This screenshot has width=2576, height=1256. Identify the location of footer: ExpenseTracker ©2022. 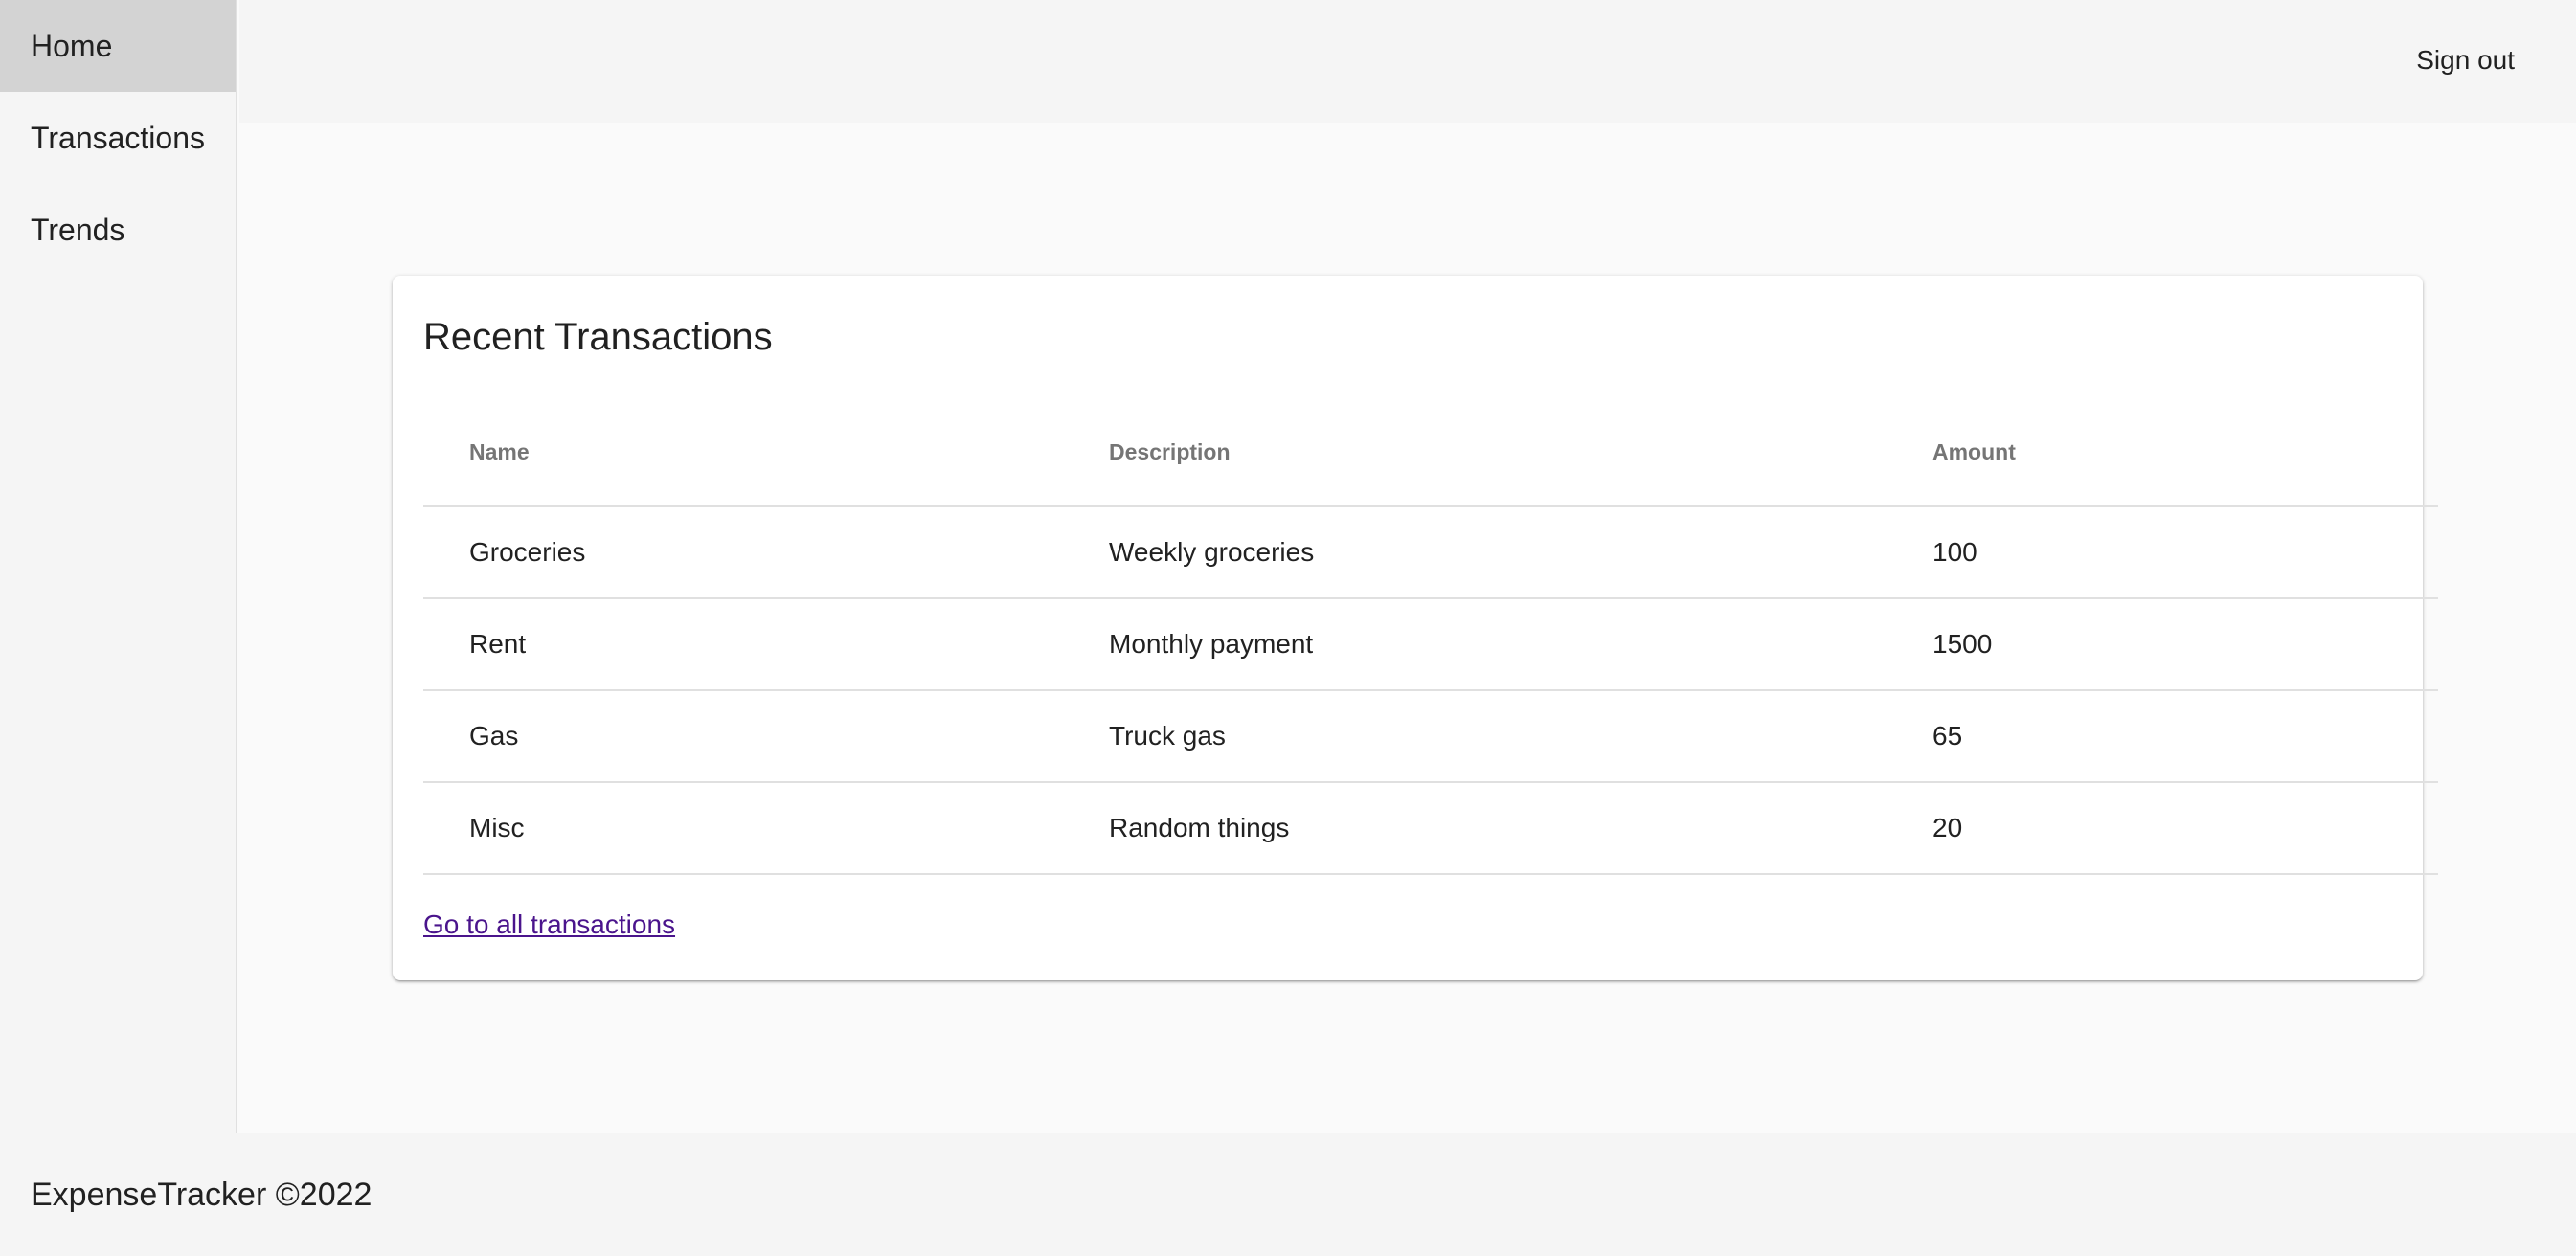
(1288, 1194).